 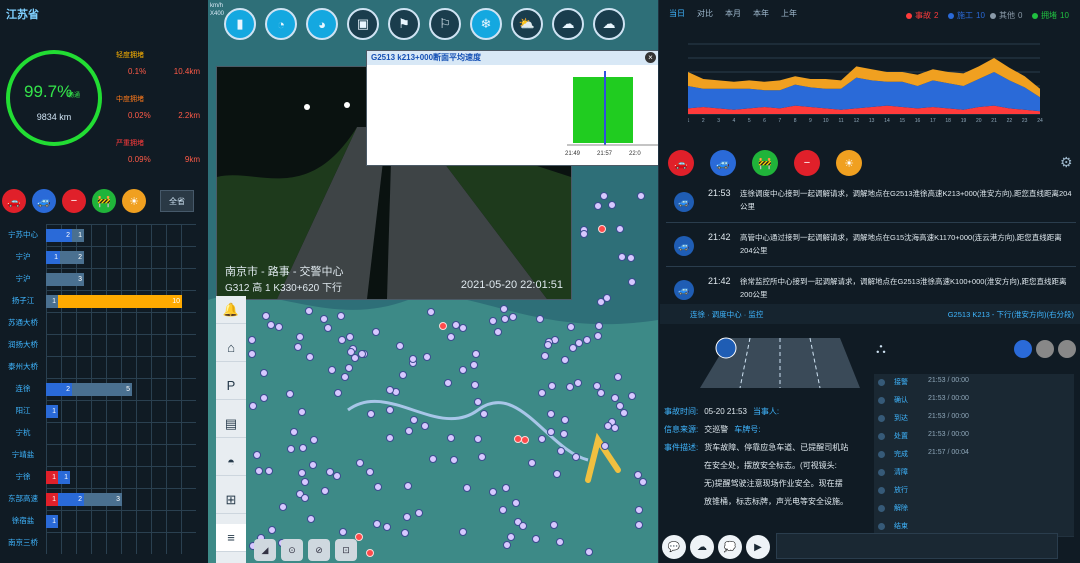 I want to click on table-row: 扬子江 1 10, so click(x=99, y=301).